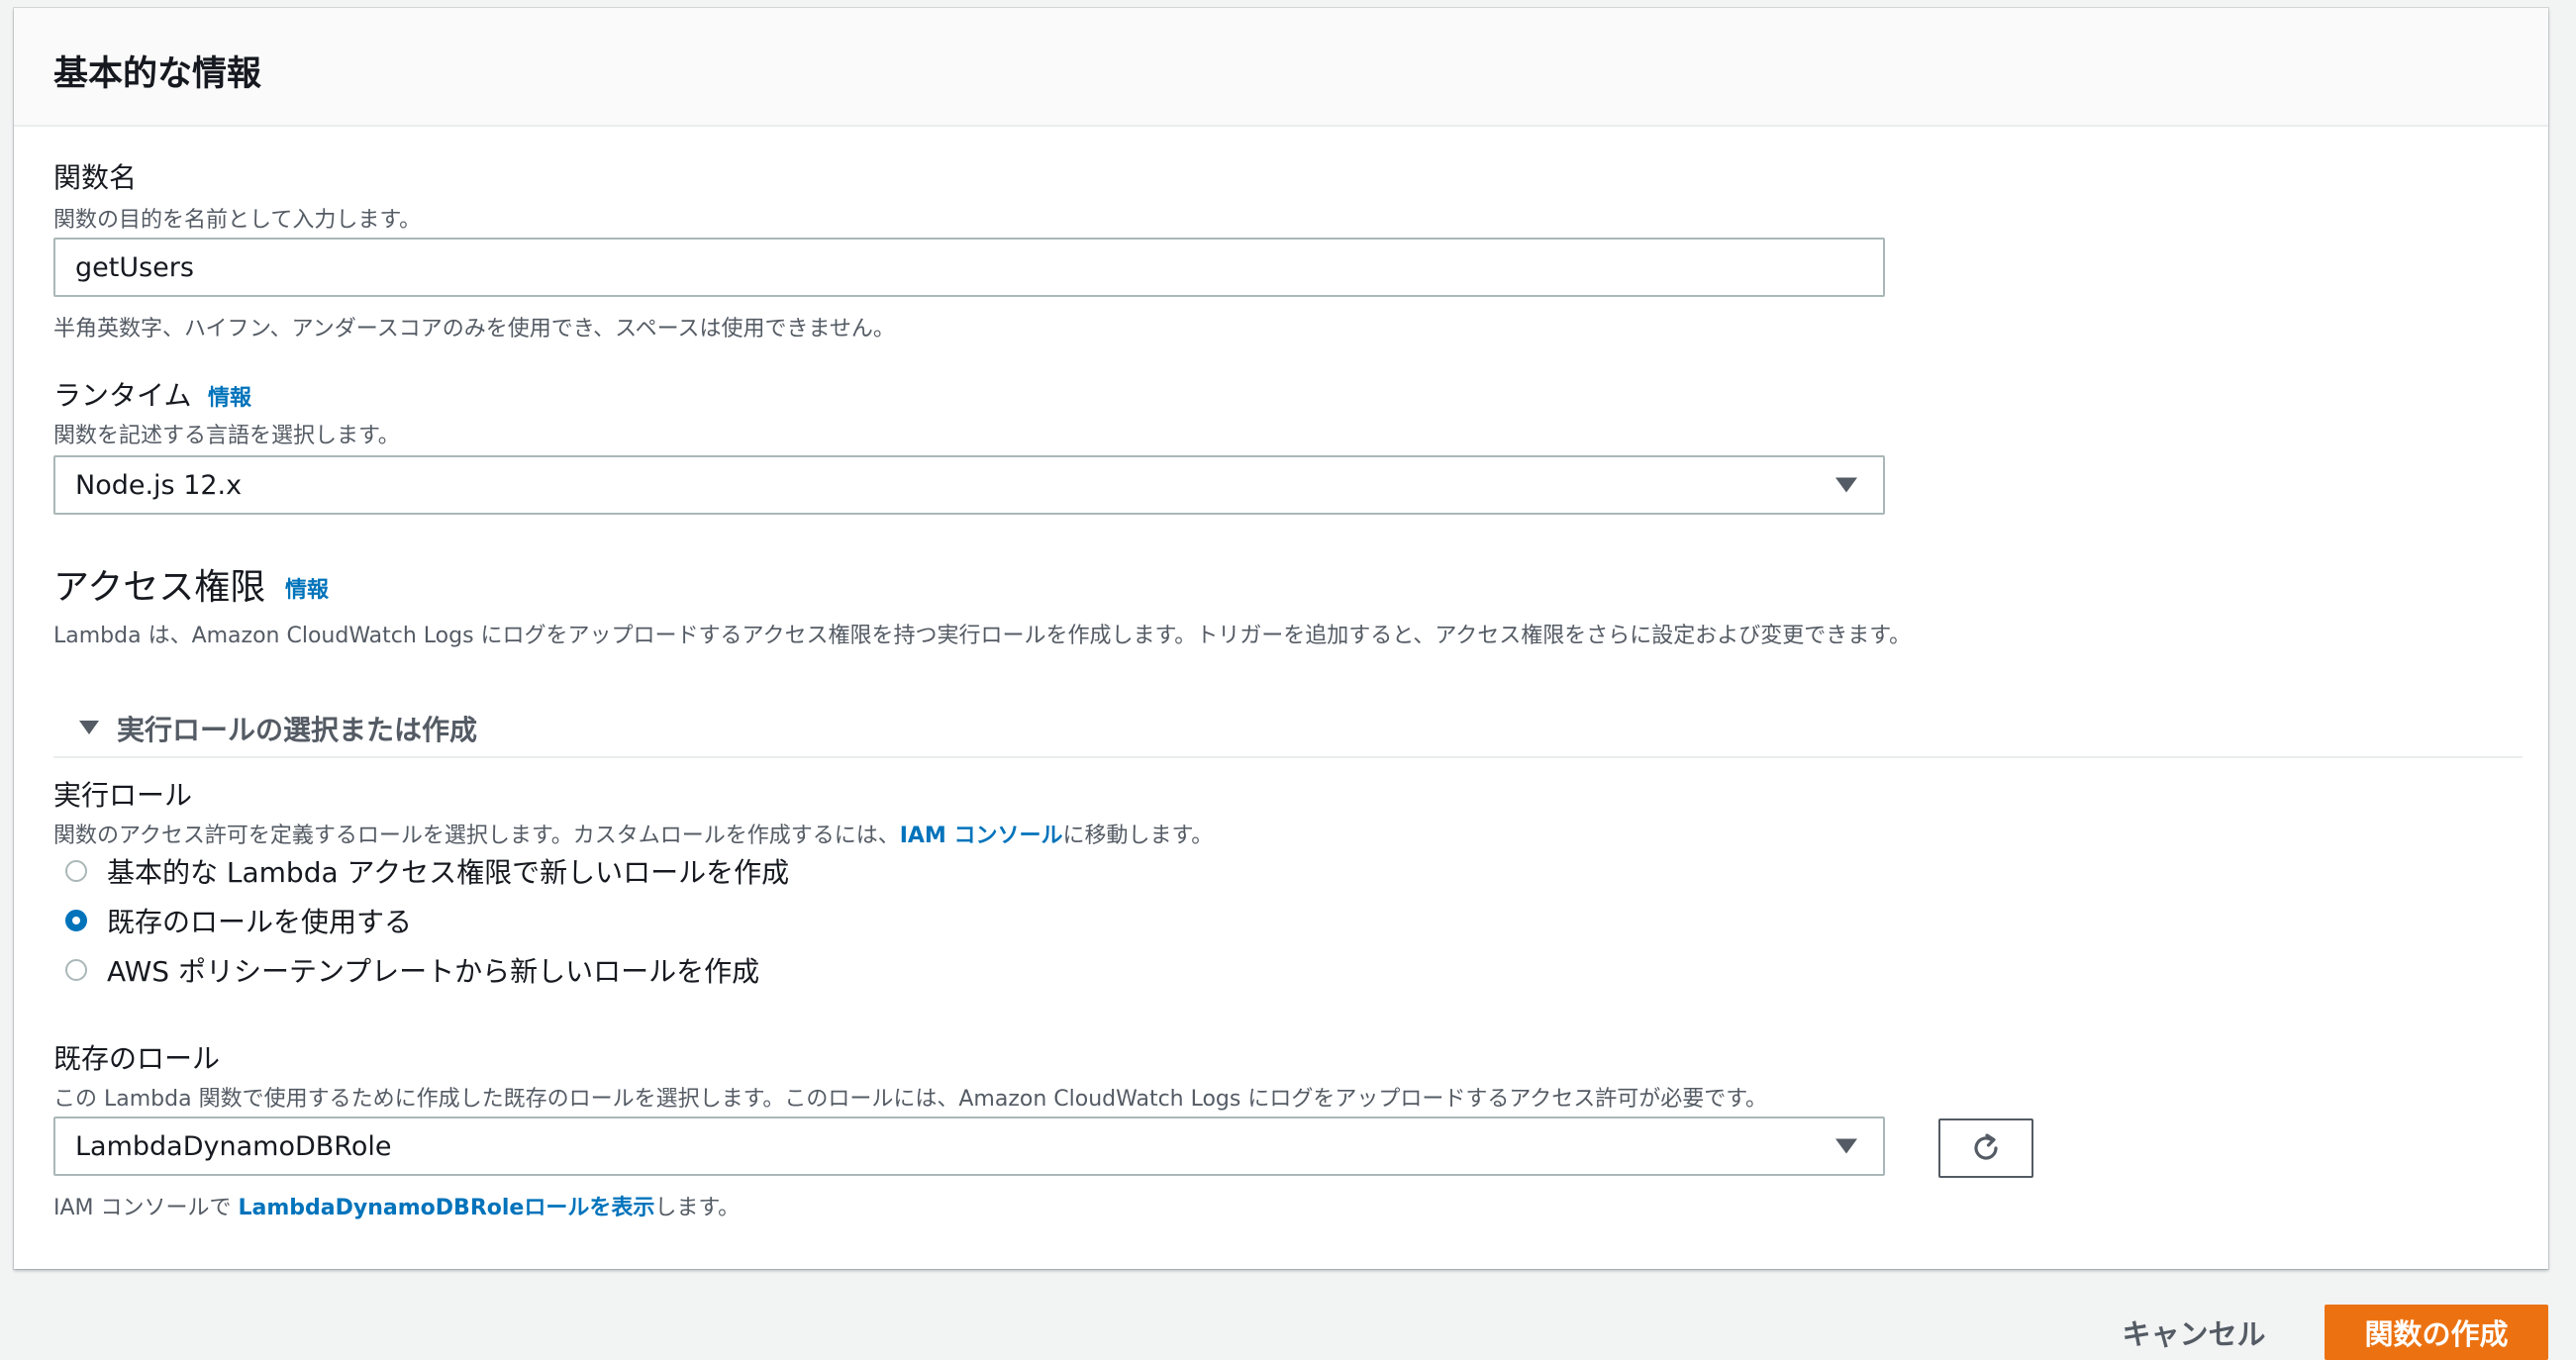 The height and width of the screenshot is (1360, 2576). I want to click on existing-role-selected-value: LambdaDynamoDBRole, so click(234, 1146).